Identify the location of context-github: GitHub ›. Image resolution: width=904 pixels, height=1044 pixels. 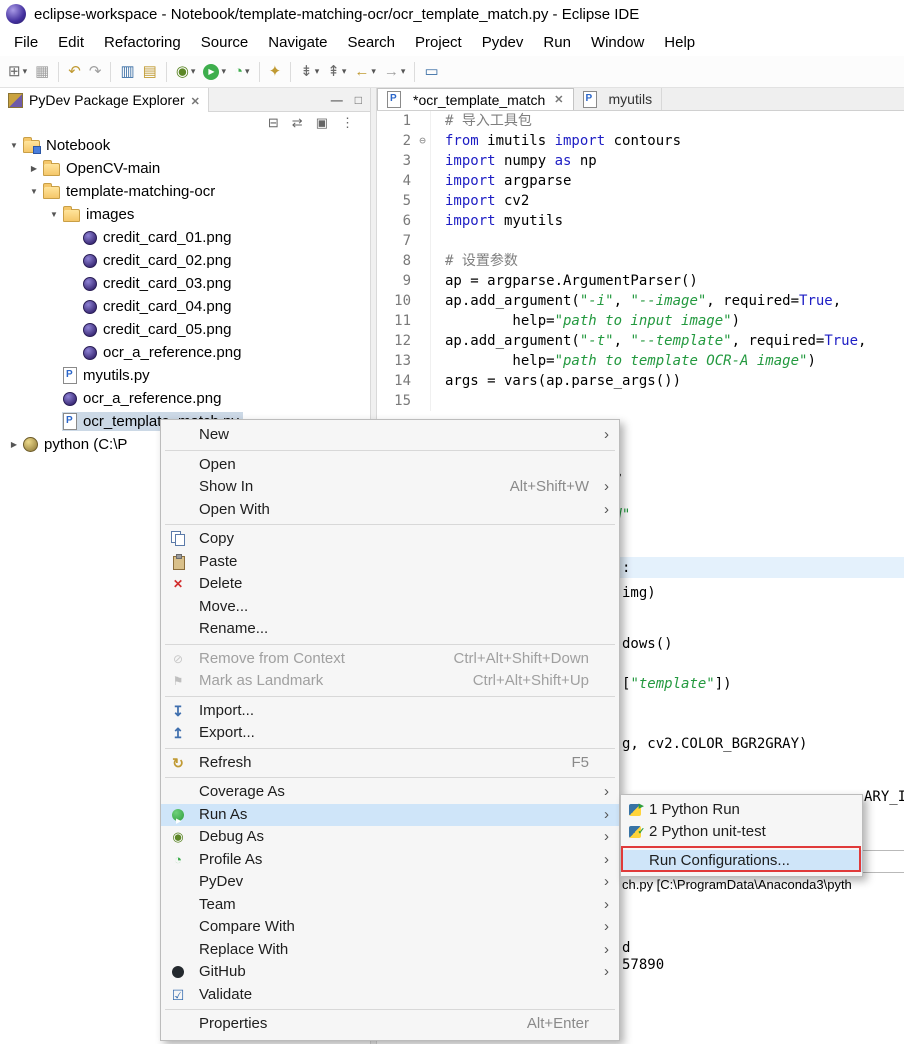
(390, 972).